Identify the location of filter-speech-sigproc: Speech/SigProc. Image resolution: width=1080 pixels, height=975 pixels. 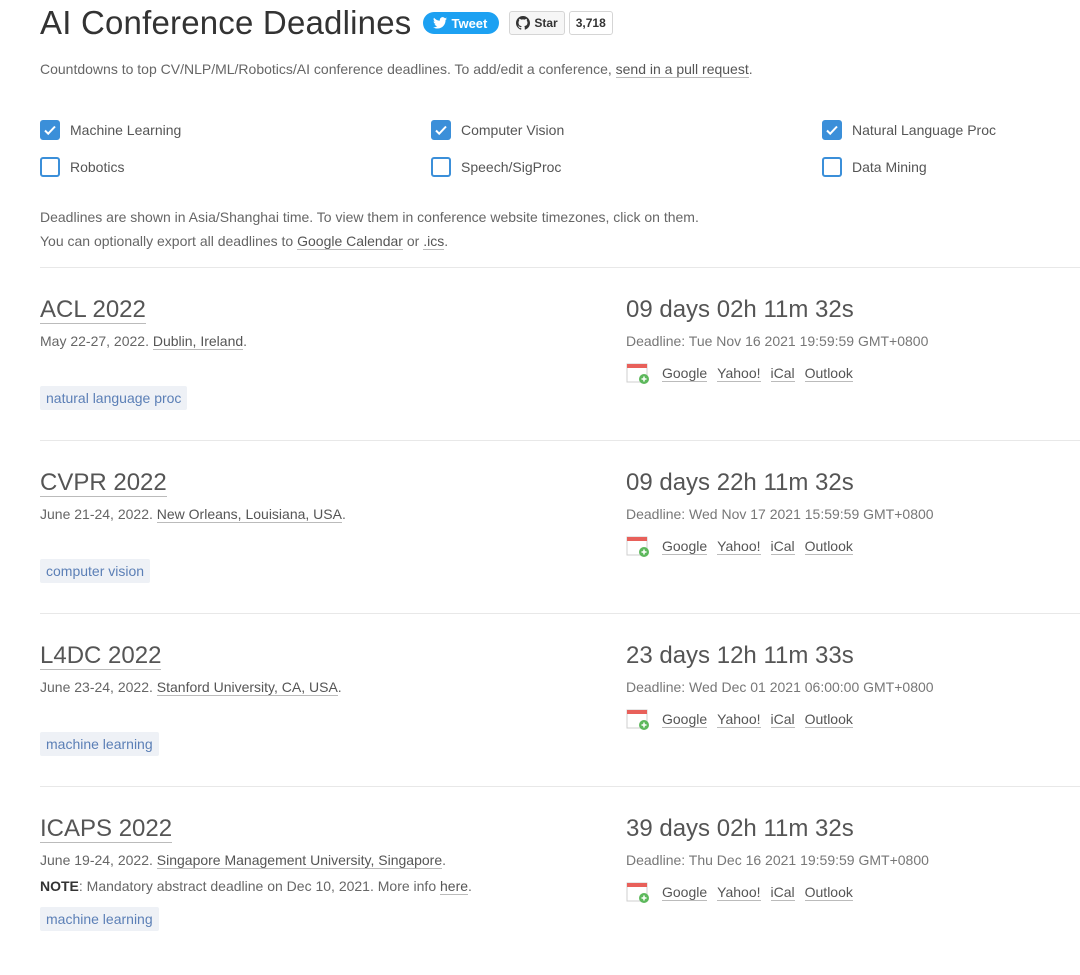
(496, 167).